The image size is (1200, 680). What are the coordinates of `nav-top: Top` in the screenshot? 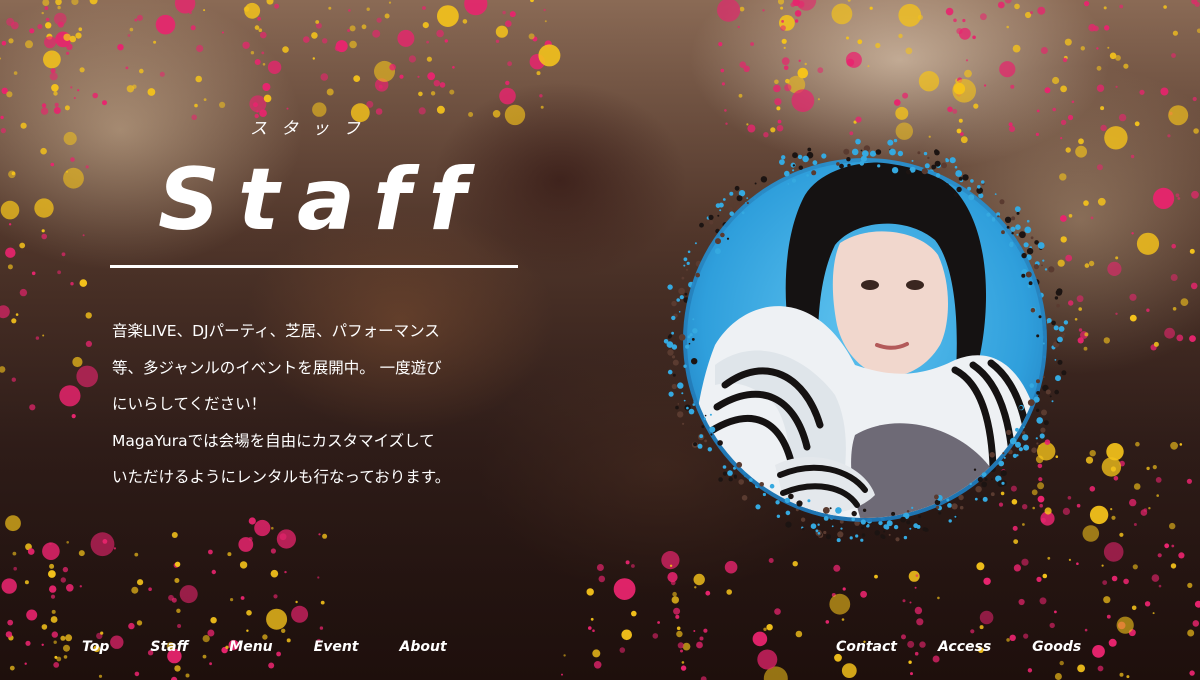 It's located at (95, 647).